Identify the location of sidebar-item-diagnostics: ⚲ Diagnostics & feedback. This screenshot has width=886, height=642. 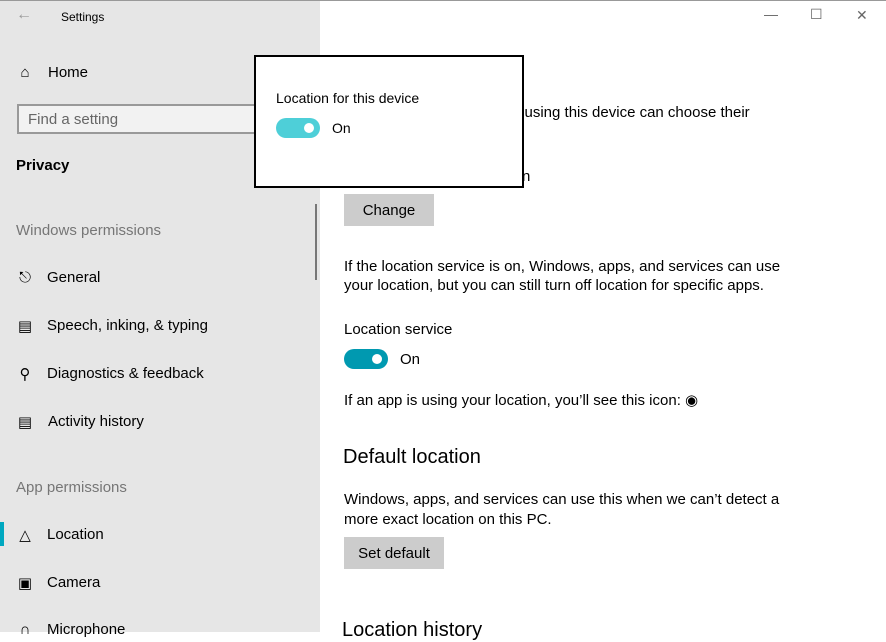
(150, 375).